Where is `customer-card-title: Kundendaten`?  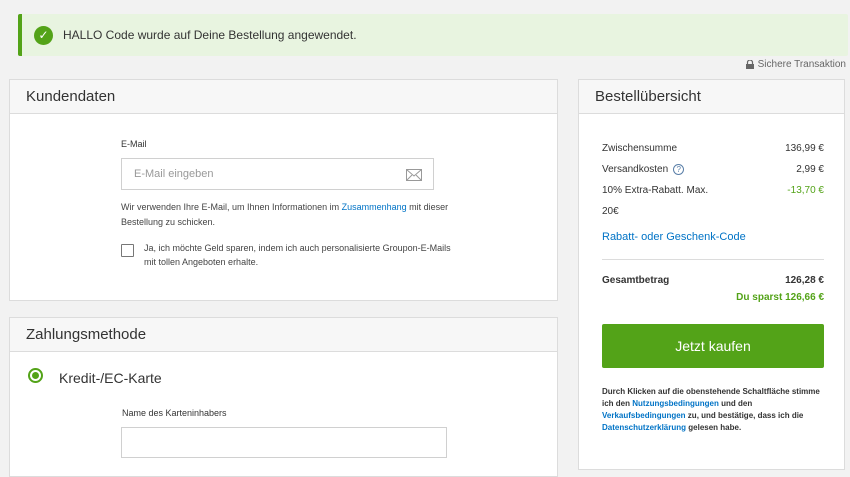 customer-card-title: Kundendaten is located at coordinates (283, 97).